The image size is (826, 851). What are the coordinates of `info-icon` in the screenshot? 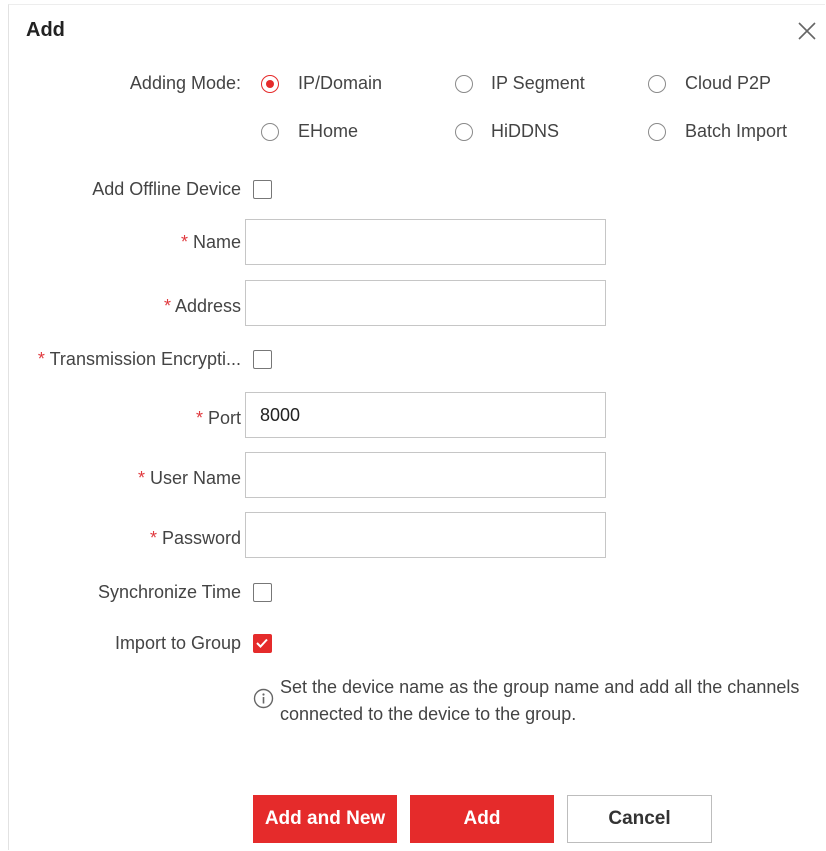 It's located at (263, 701).